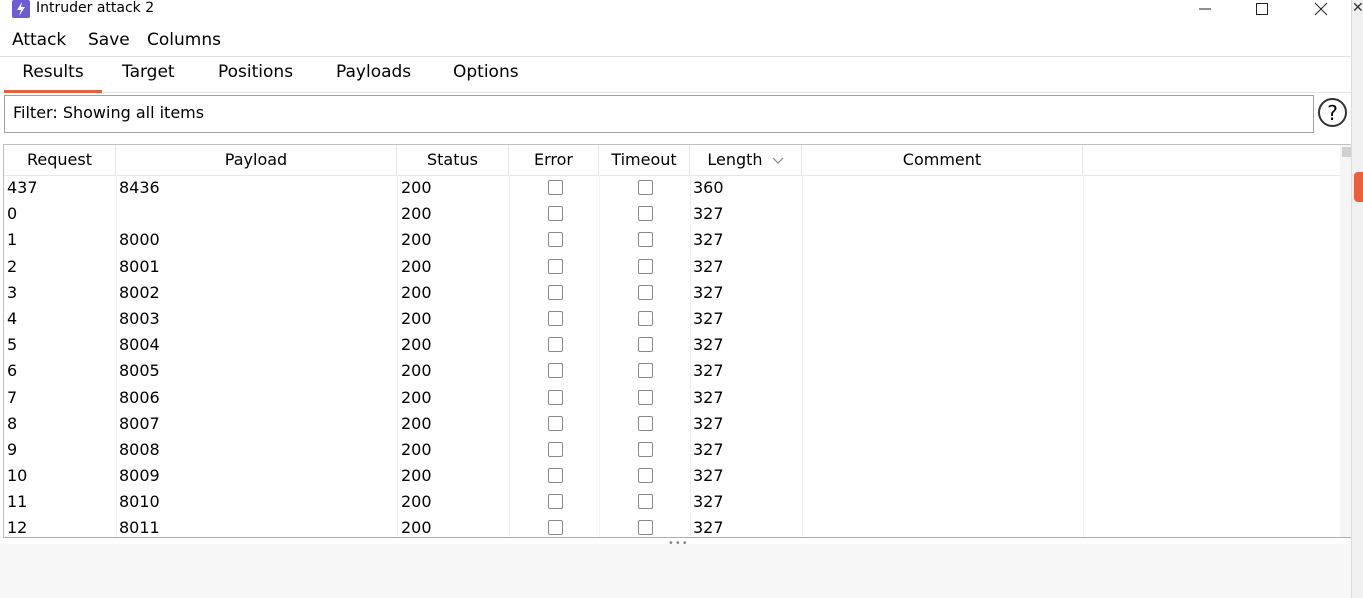 Image resolution: width=1363 pixels, height=598 pixels. Describe the element at coordinates (675, 41) in the screenshot. I see `menu-bar: Attack Save Columns` at that location.